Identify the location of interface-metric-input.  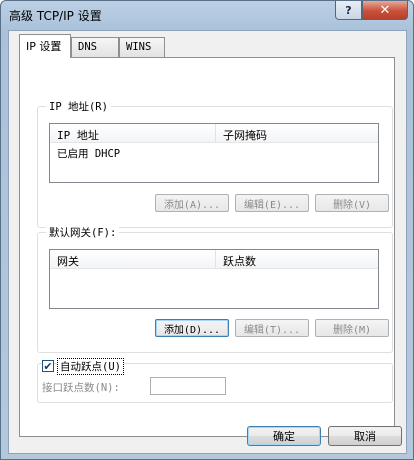
(188, 386).